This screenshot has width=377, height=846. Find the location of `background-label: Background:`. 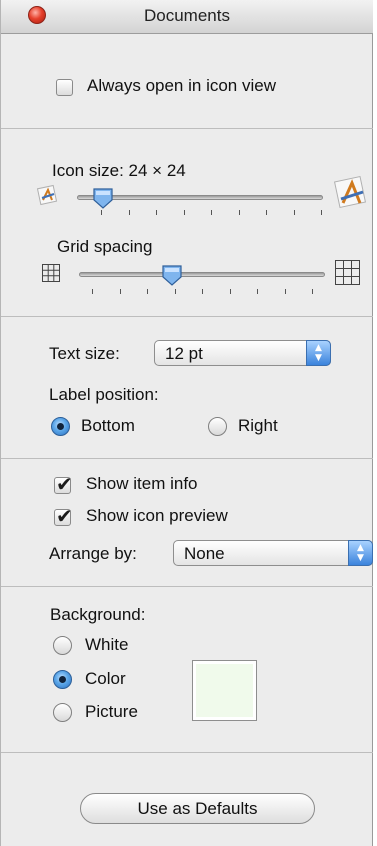

background-label: Background: is located at coordinates (98, 614).